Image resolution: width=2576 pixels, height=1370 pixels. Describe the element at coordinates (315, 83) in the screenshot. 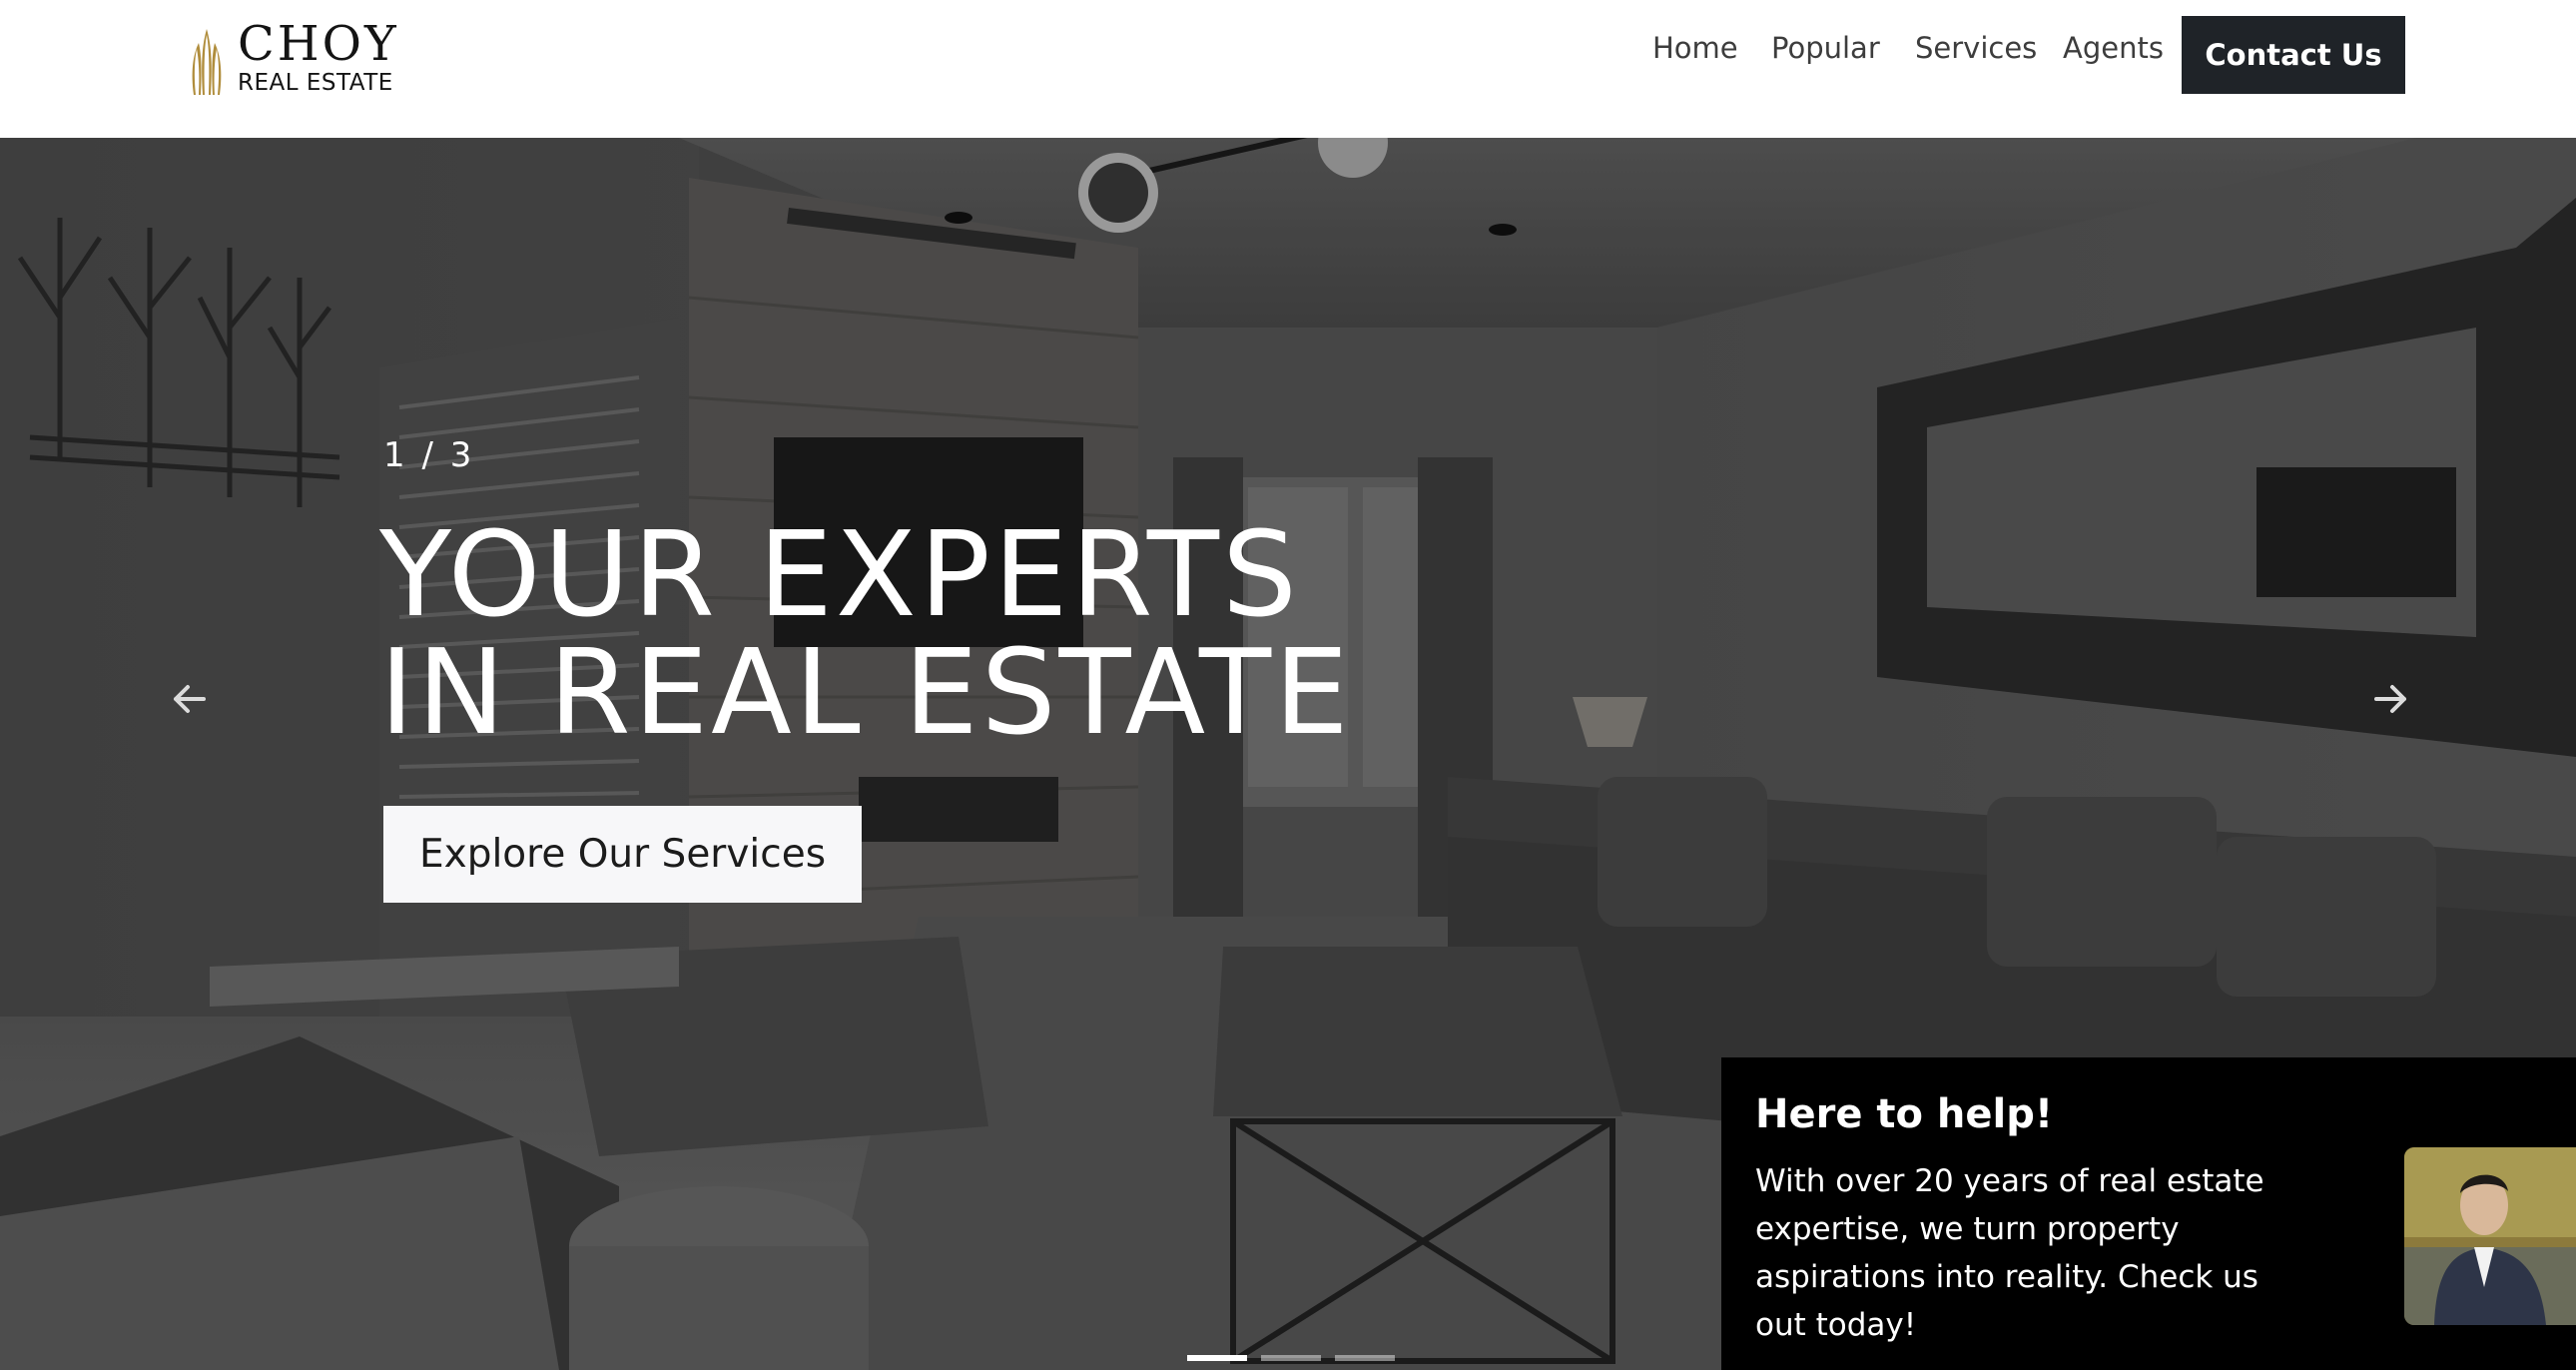

I see `brand-subtitle: REAL ESTATE` at that location.